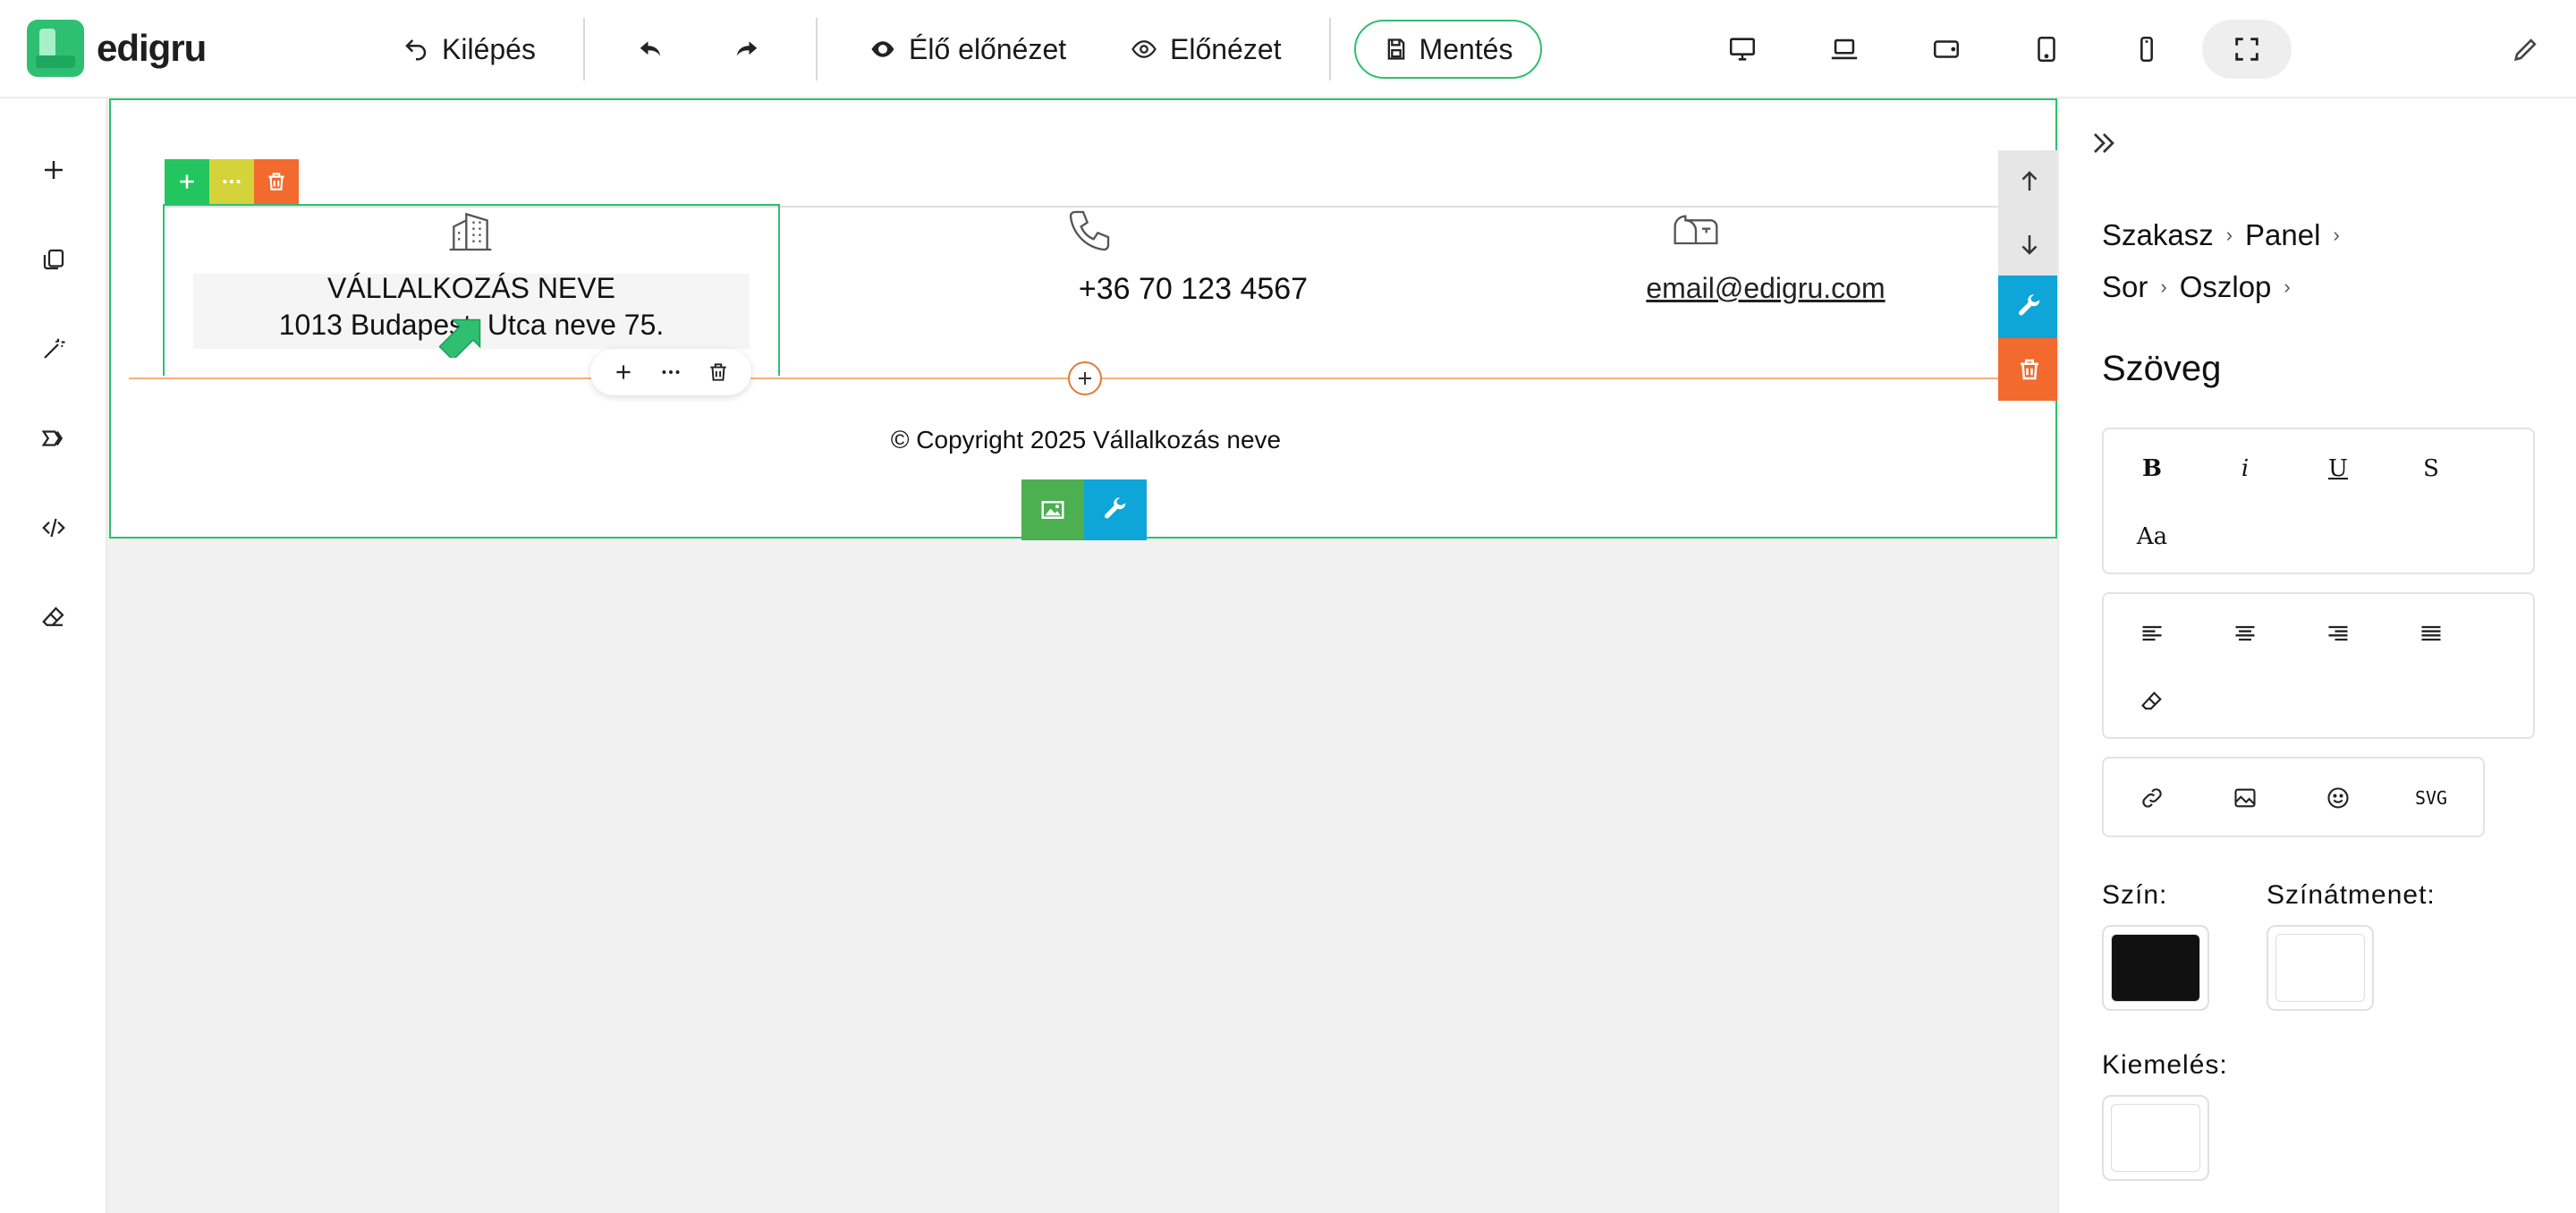 This screenshot has height=1213, width=2576. I want to click on layers-icon, so click(52, 438).